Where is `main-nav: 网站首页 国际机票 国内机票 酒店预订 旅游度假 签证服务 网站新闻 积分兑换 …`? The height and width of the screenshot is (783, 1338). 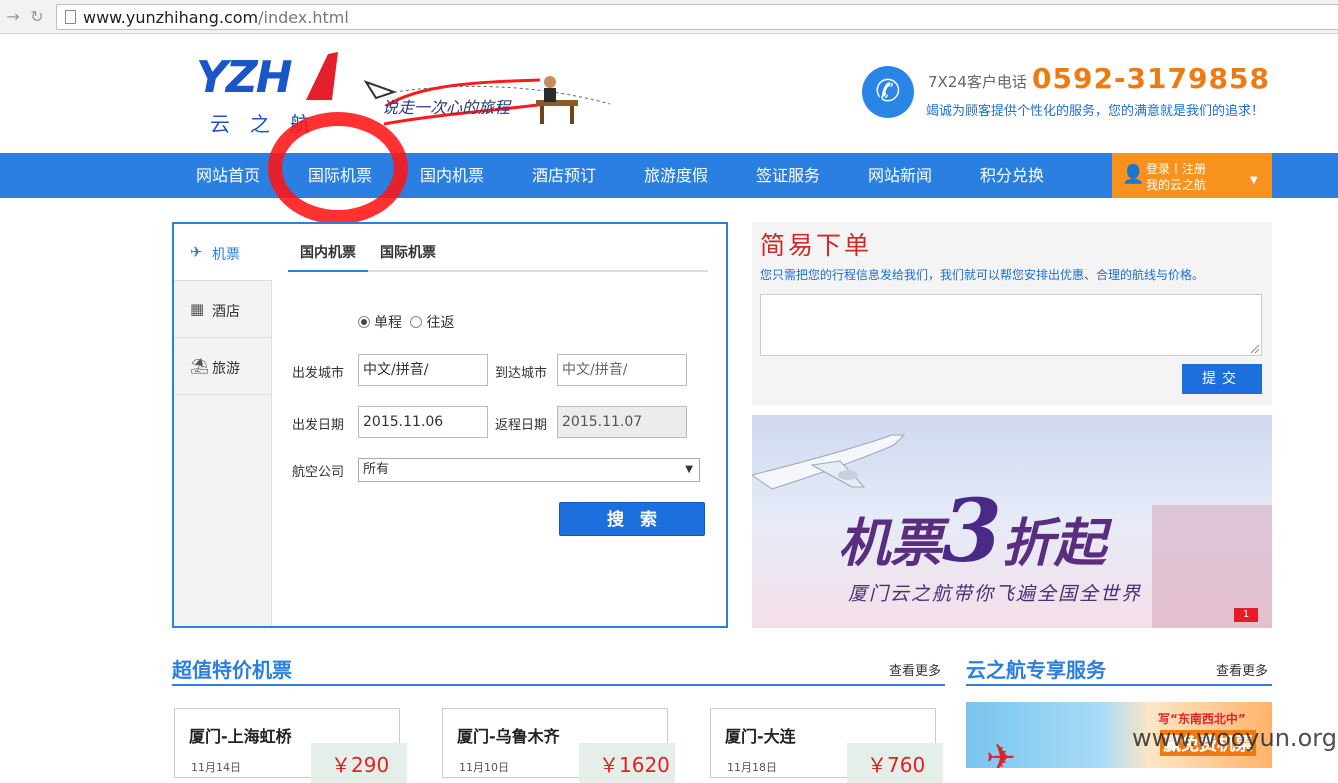
main-nav: 网站首页 国际机票 国内机票 酒店预订 旅游度假 签证服务 网站新闻 积分兑换 … is located at coordinates (669, 175).